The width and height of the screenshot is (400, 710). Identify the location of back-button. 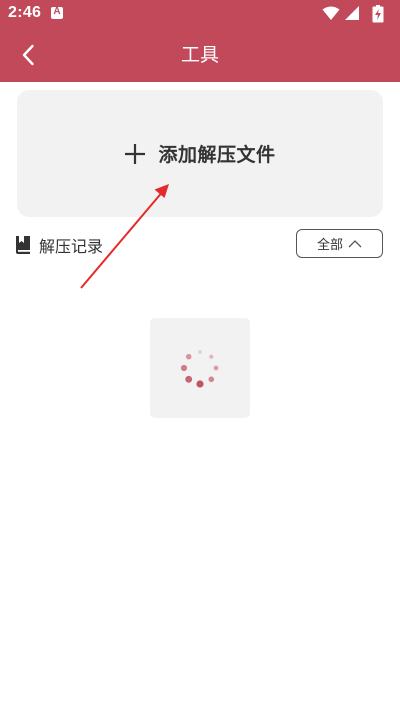
(28, 55).